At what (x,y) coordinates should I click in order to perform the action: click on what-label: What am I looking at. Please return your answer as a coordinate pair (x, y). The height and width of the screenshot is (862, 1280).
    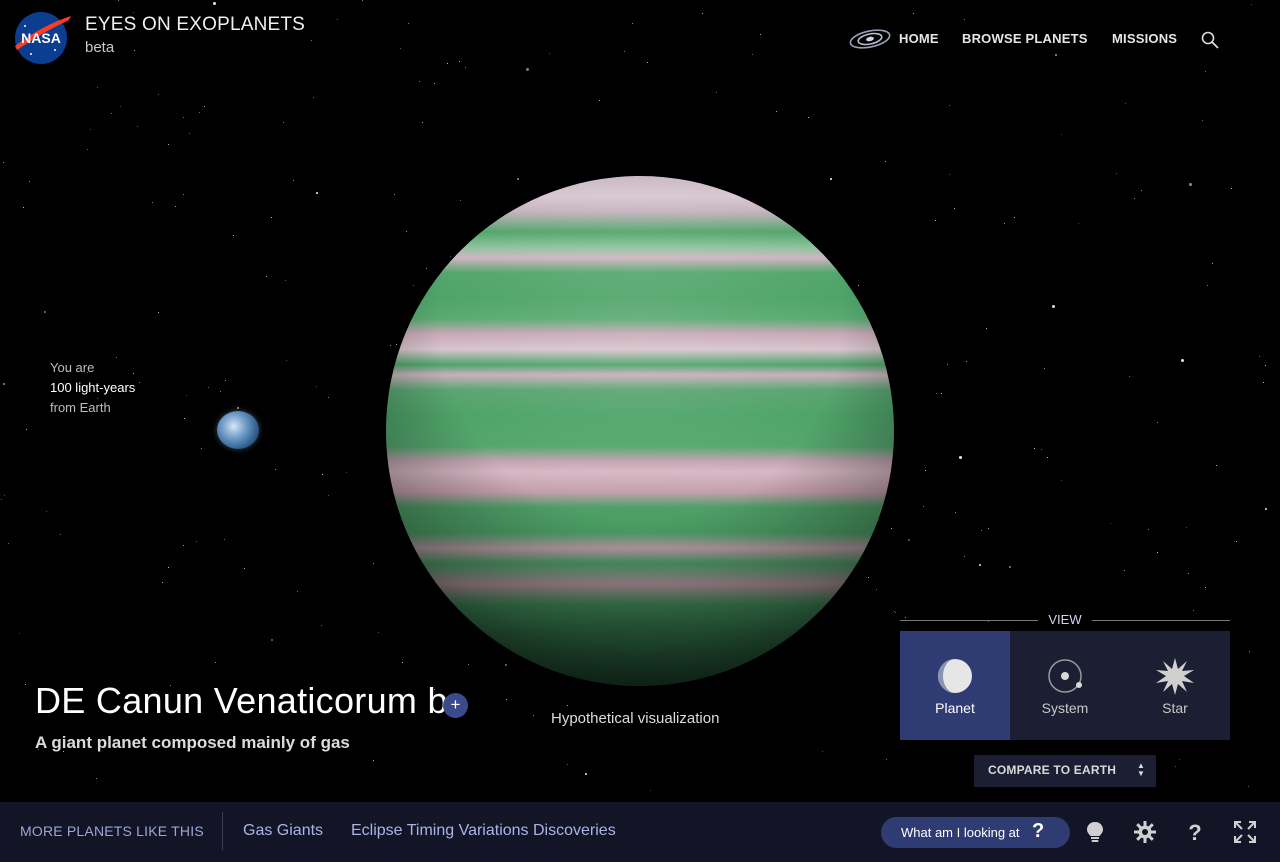
    Looking at the image, I should click on (960, 832).